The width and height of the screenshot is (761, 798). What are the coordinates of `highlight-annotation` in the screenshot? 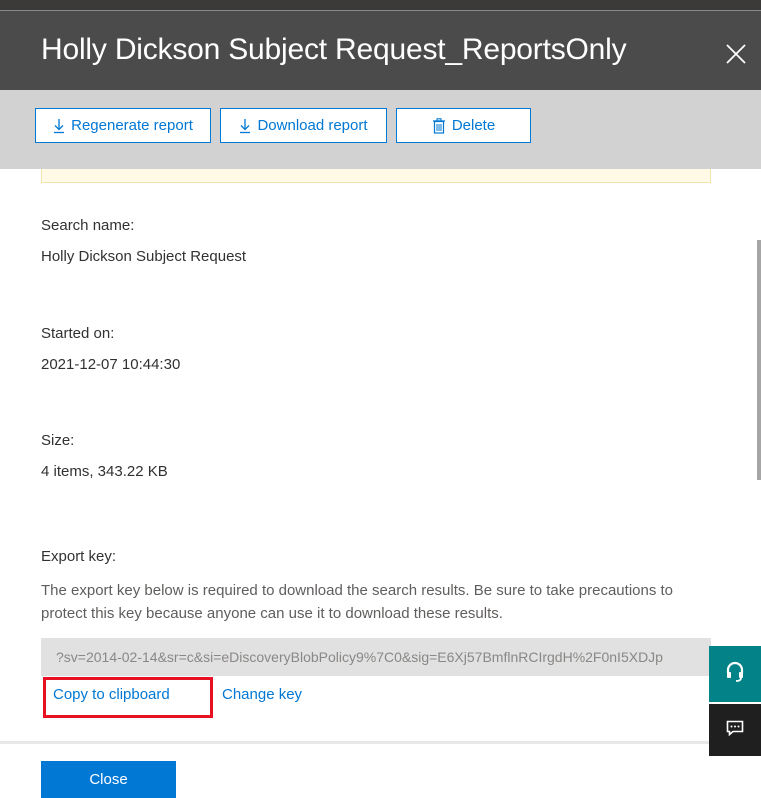 It's located at (128, 697).